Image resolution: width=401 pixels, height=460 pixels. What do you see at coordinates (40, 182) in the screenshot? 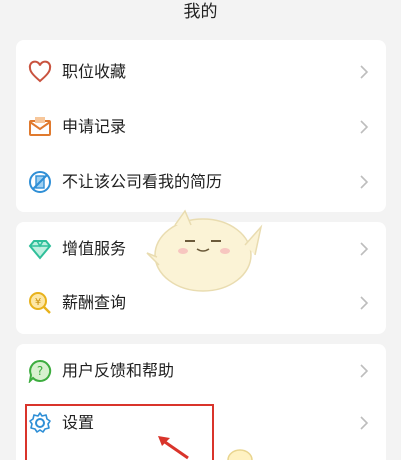
I see `blocked-document-icon` at bounding box center [40, 182].